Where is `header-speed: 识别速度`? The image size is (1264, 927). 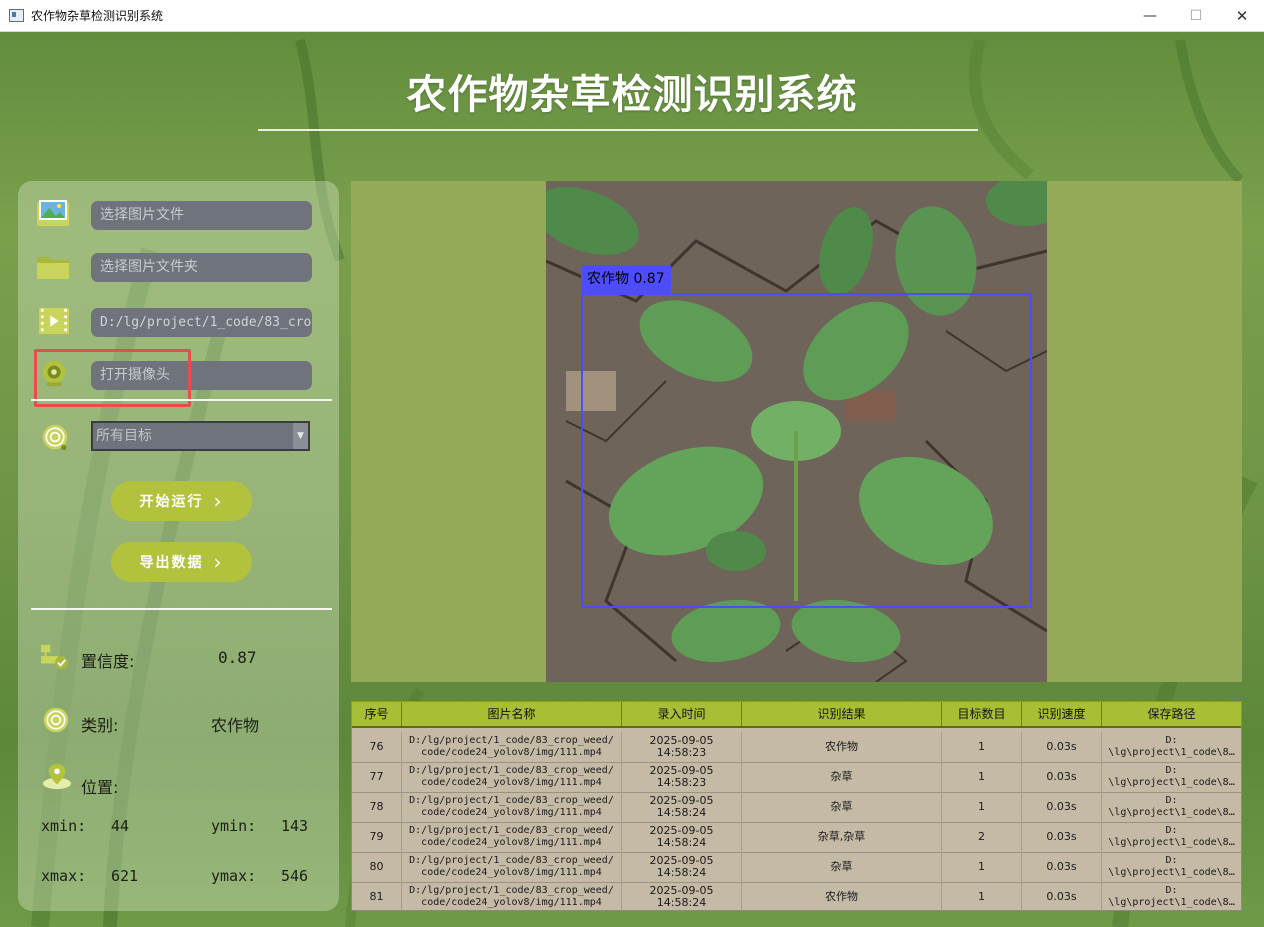 header-speed: 识别速度 is located at coordinates (1062, 714).